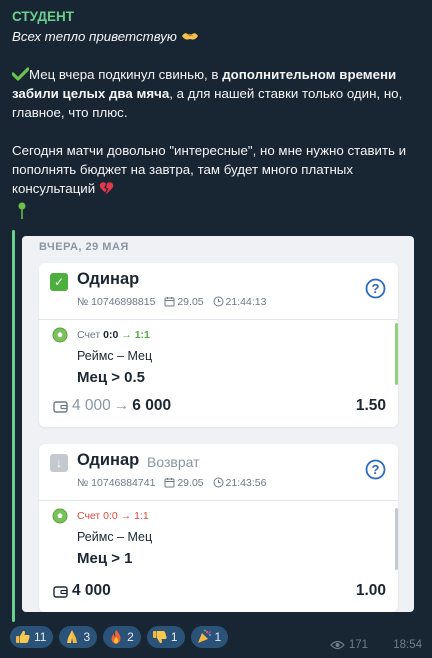 The image size is (432, 658). Describe the element at coordinates (204, 636) in the screenshot. I see `party-popper-icon` at that location.